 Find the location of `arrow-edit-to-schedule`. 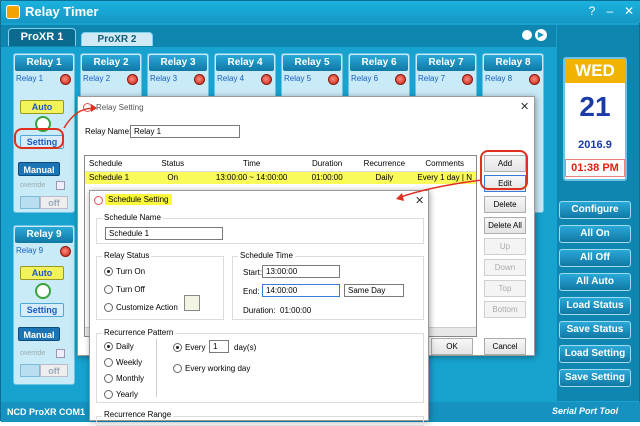

arrow-edit-to-schedule is located at coordinates (440, 189).